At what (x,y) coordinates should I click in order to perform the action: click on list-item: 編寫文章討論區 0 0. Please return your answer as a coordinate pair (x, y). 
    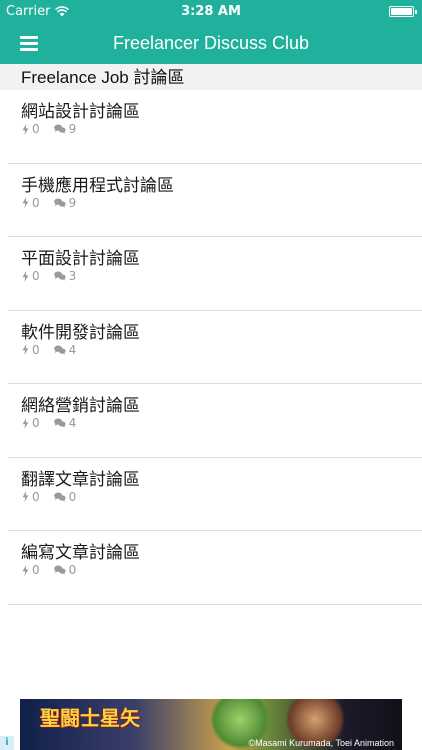
    Looking at the image, I should click on (211, 568).